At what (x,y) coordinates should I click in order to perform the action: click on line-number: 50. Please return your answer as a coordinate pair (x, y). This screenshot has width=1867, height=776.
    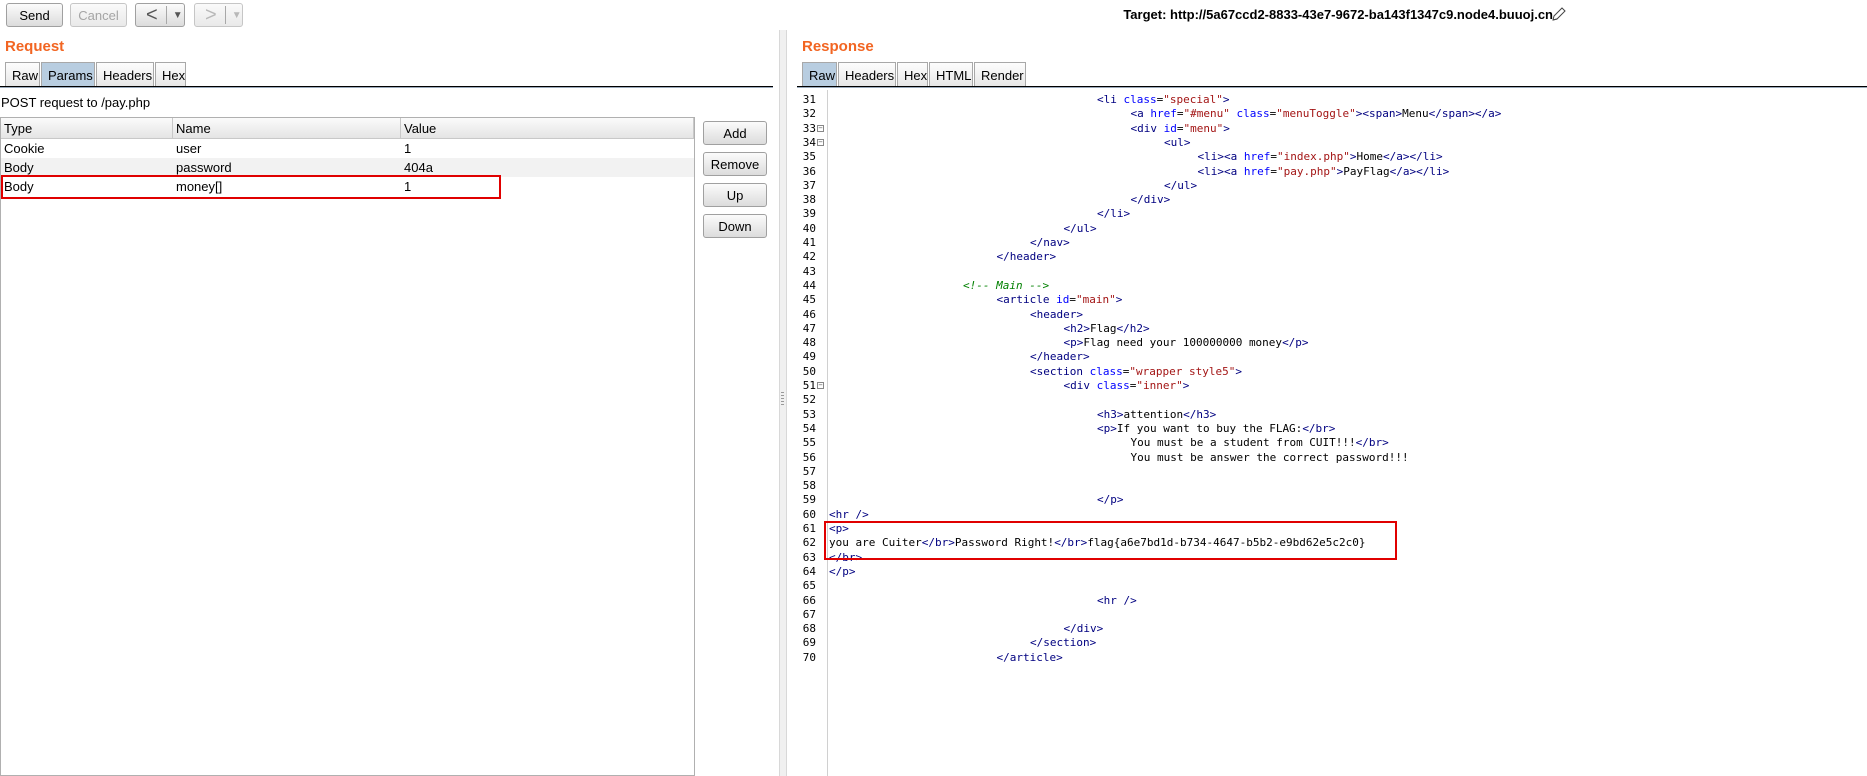
    Looking at the image, I should click on (809, 371).